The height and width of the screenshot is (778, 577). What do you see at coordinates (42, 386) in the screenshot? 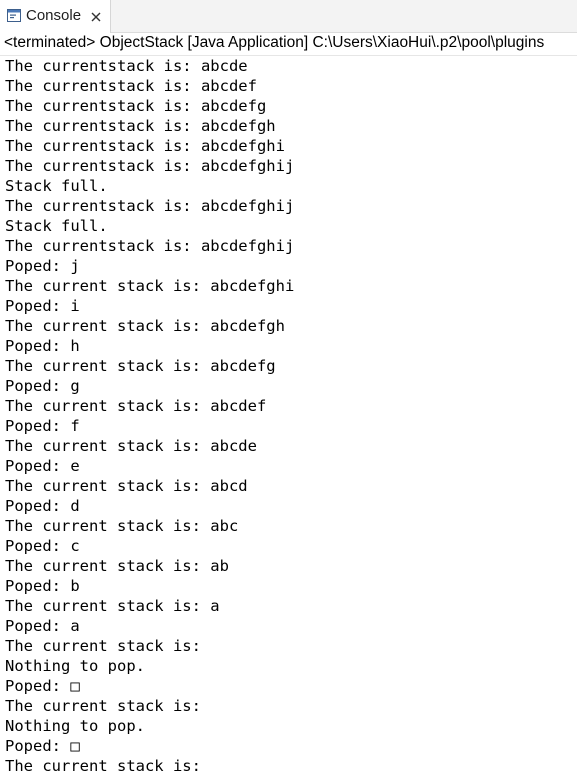
I see `console-line: Poped: g` at bounding box center [42, 386].